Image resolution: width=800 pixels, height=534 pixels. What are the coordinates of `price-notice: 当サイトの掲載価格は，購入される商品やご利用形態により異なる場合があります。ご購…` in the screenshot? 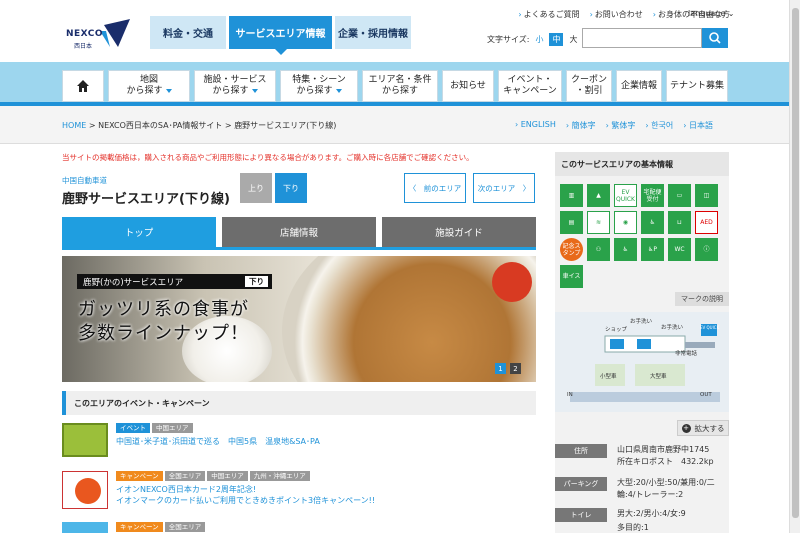 It's located at (268, 157).